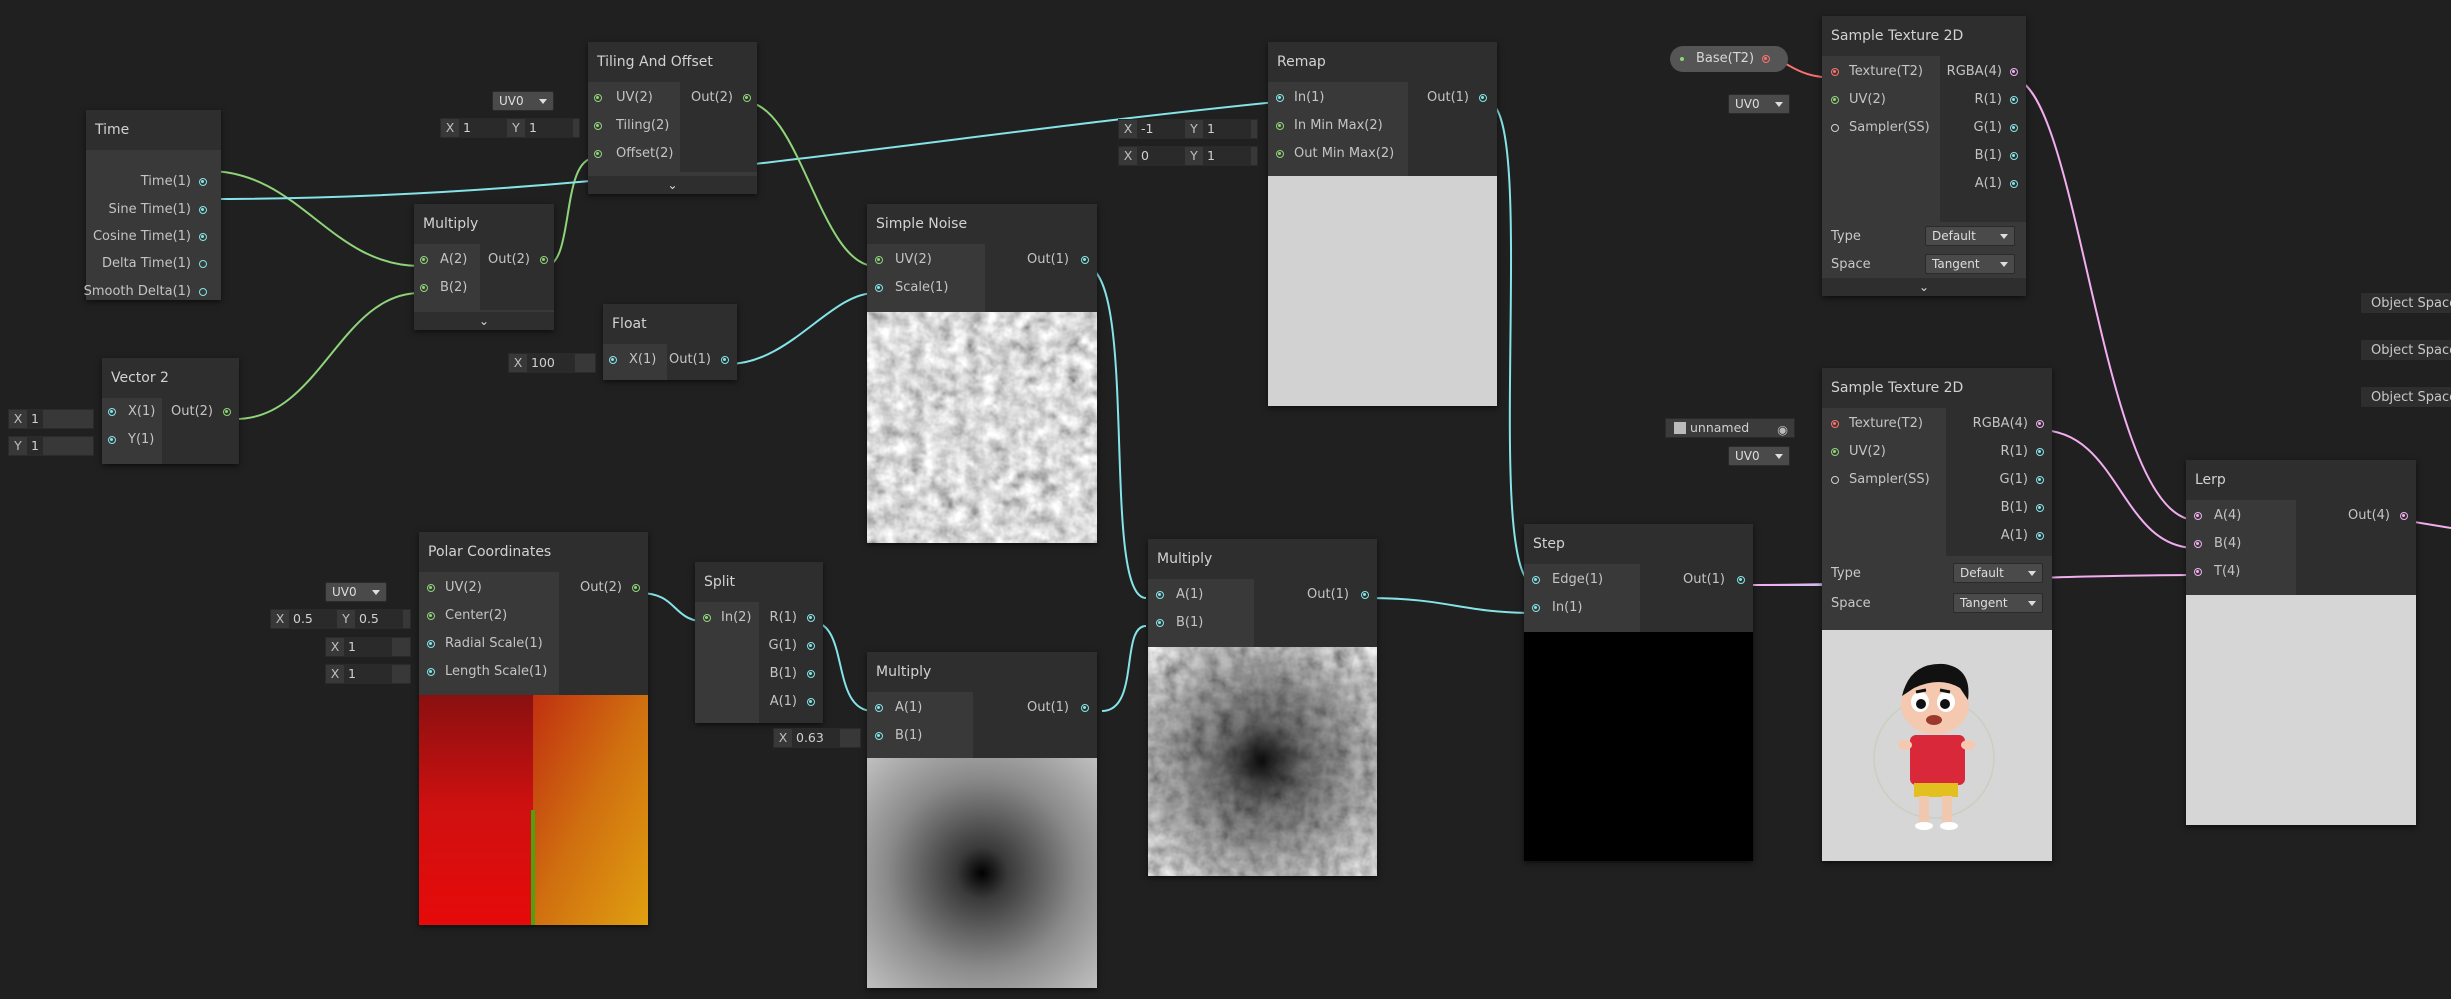 This screenshot has width=2451, height=999. Describe the element at coordinates (203, 264) in the screenshot. I see `port-delta-time-dot` at that location.